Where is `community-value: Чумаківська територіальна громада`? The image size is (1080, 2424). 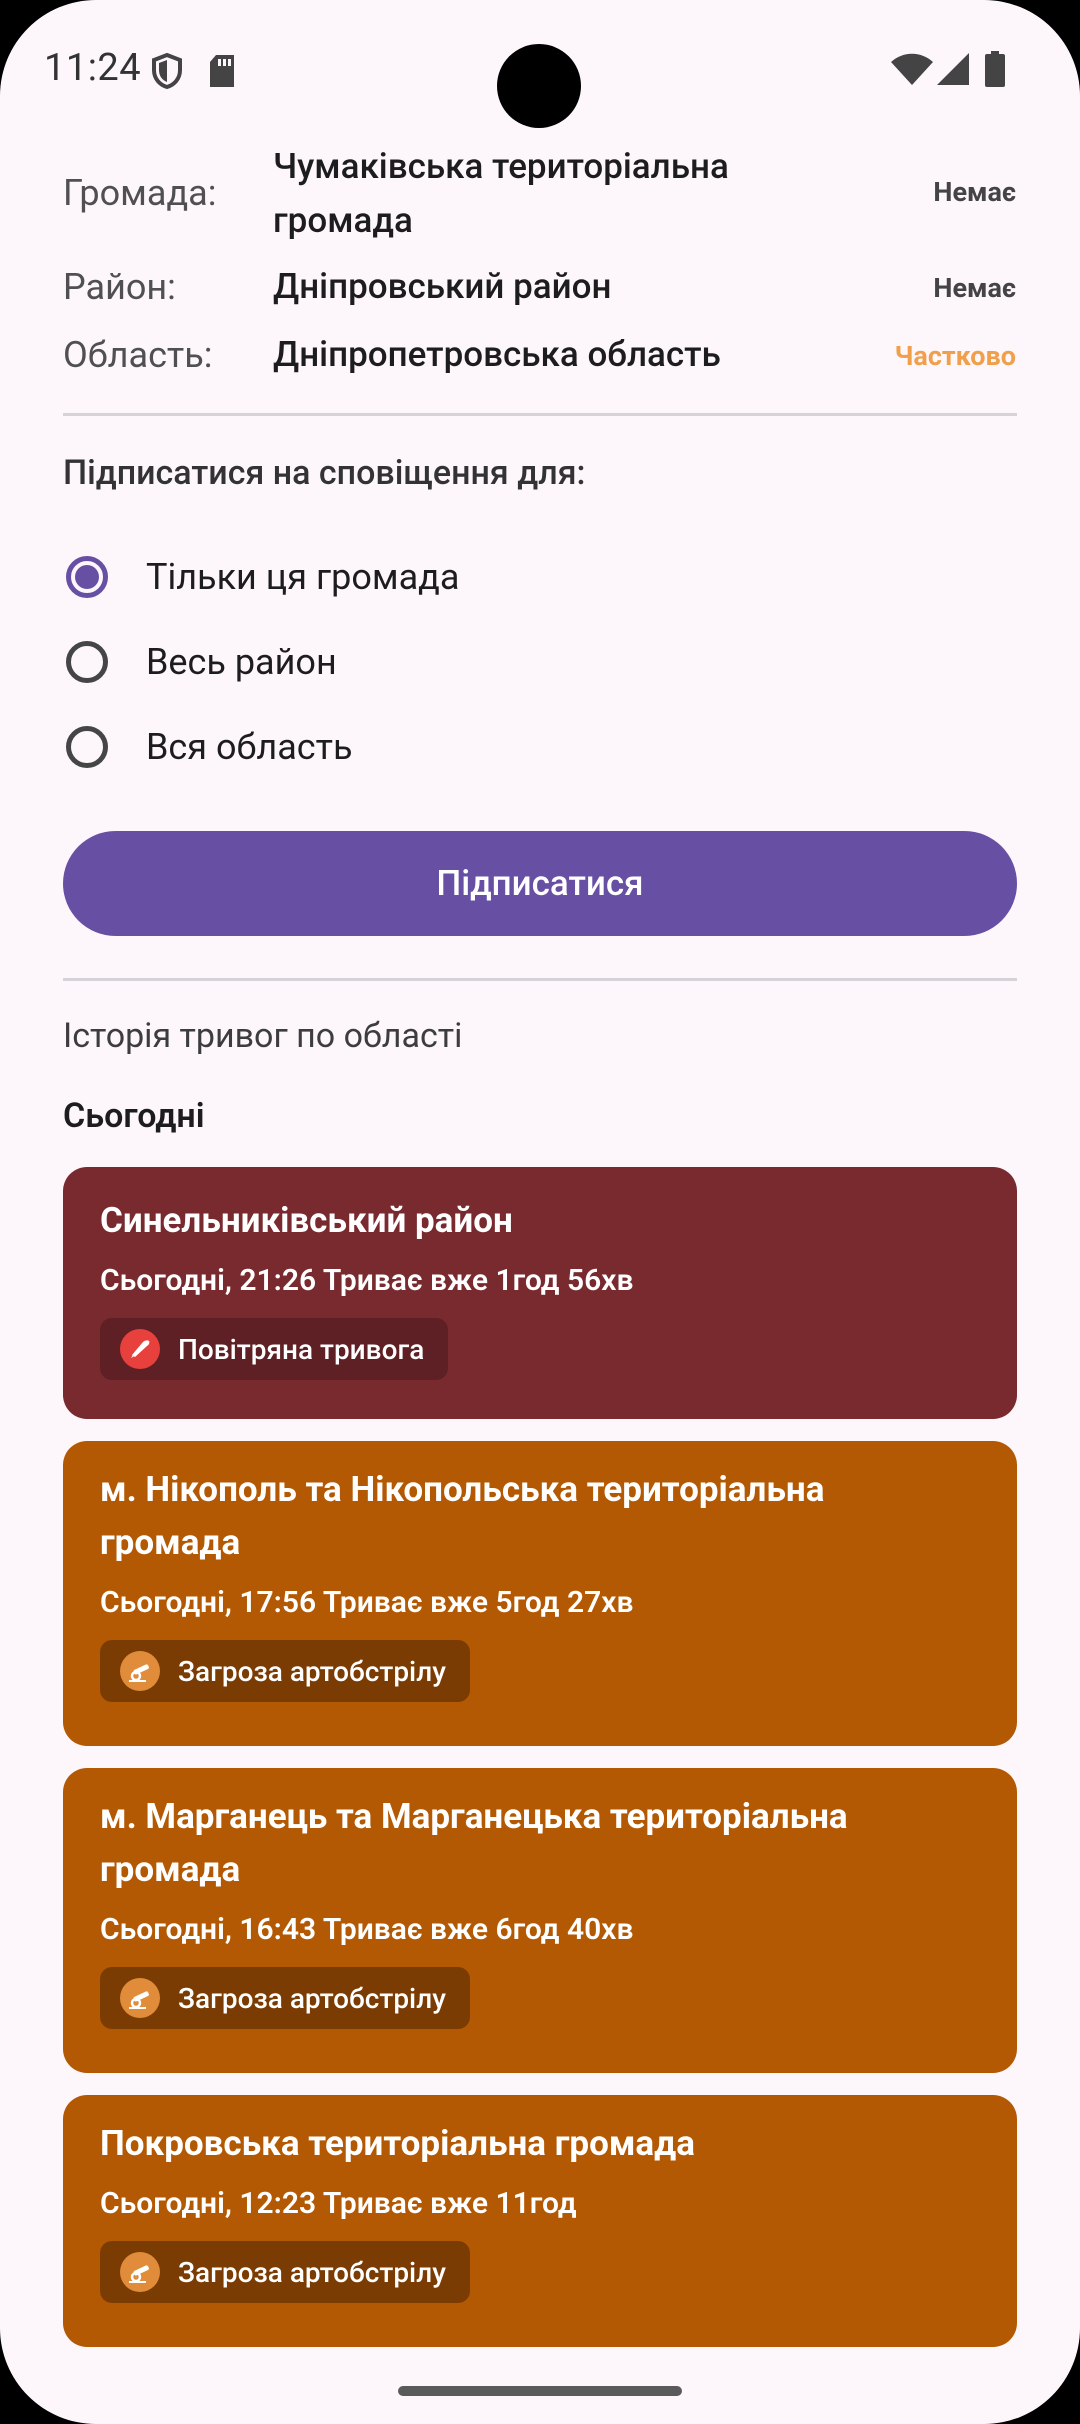 community-value: Чумаківська територіальна громада is located at coordinates (501, 194).